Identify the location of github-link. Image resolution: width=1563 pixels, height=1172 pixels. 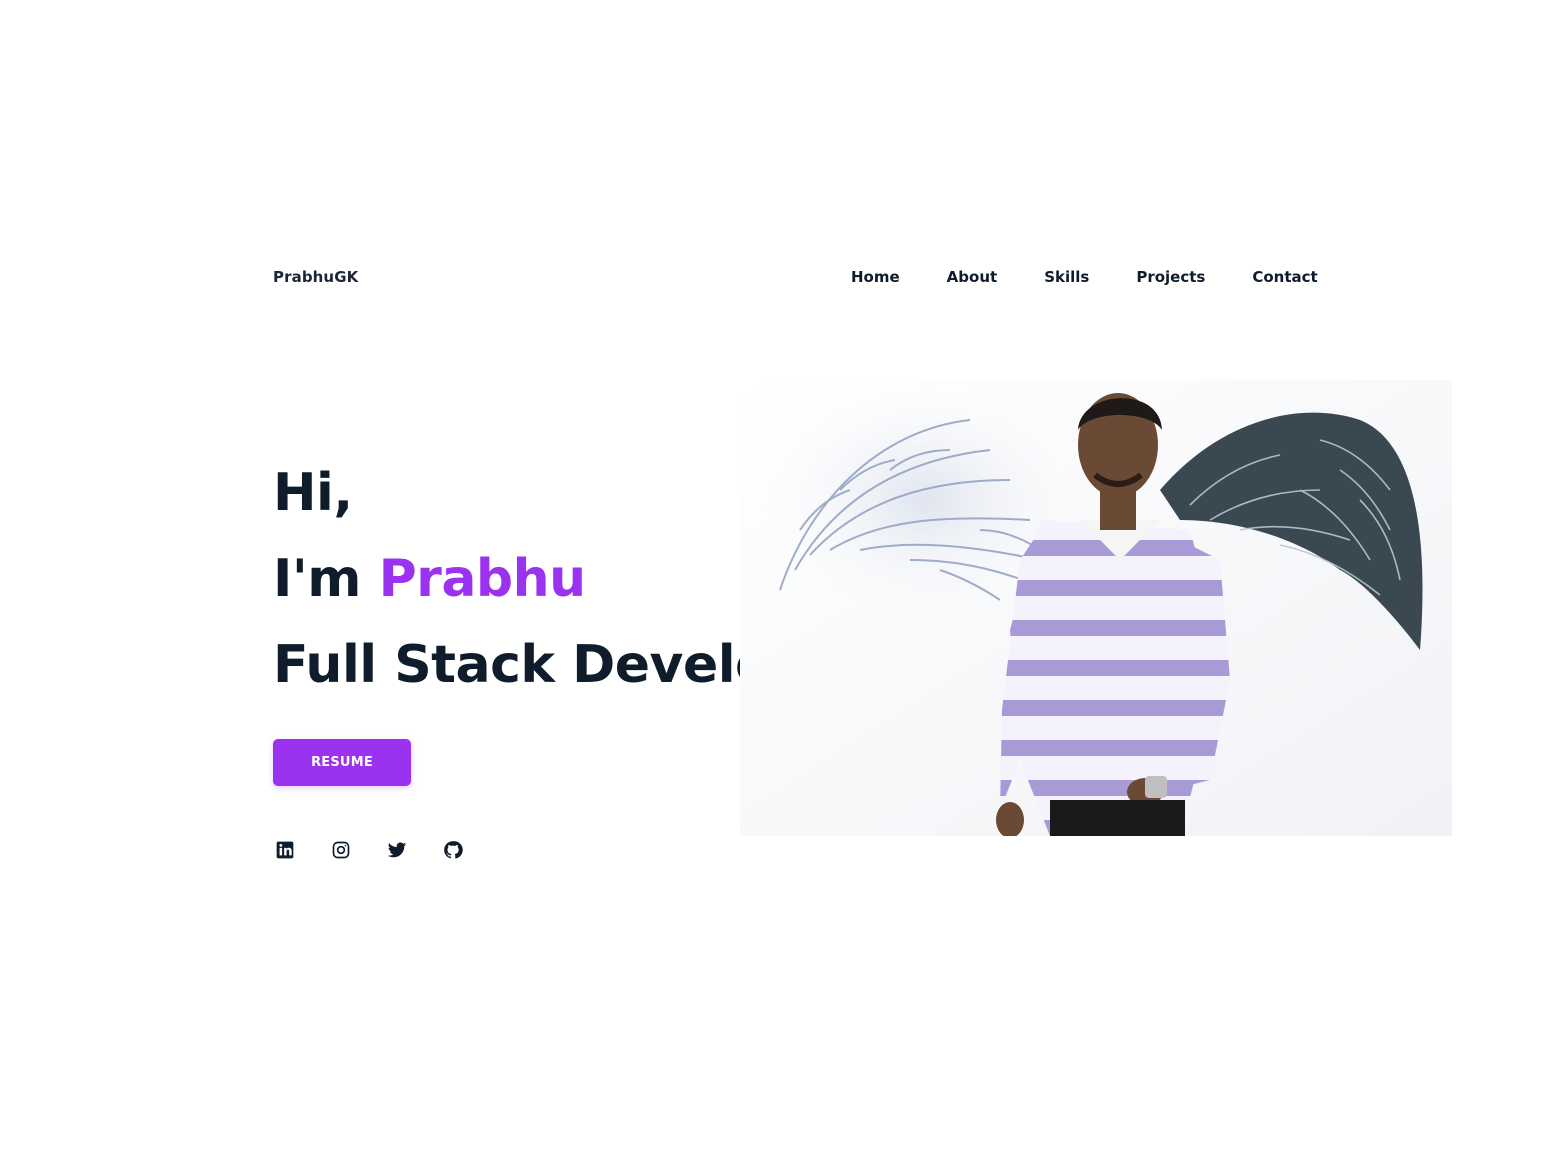
(453, 852).